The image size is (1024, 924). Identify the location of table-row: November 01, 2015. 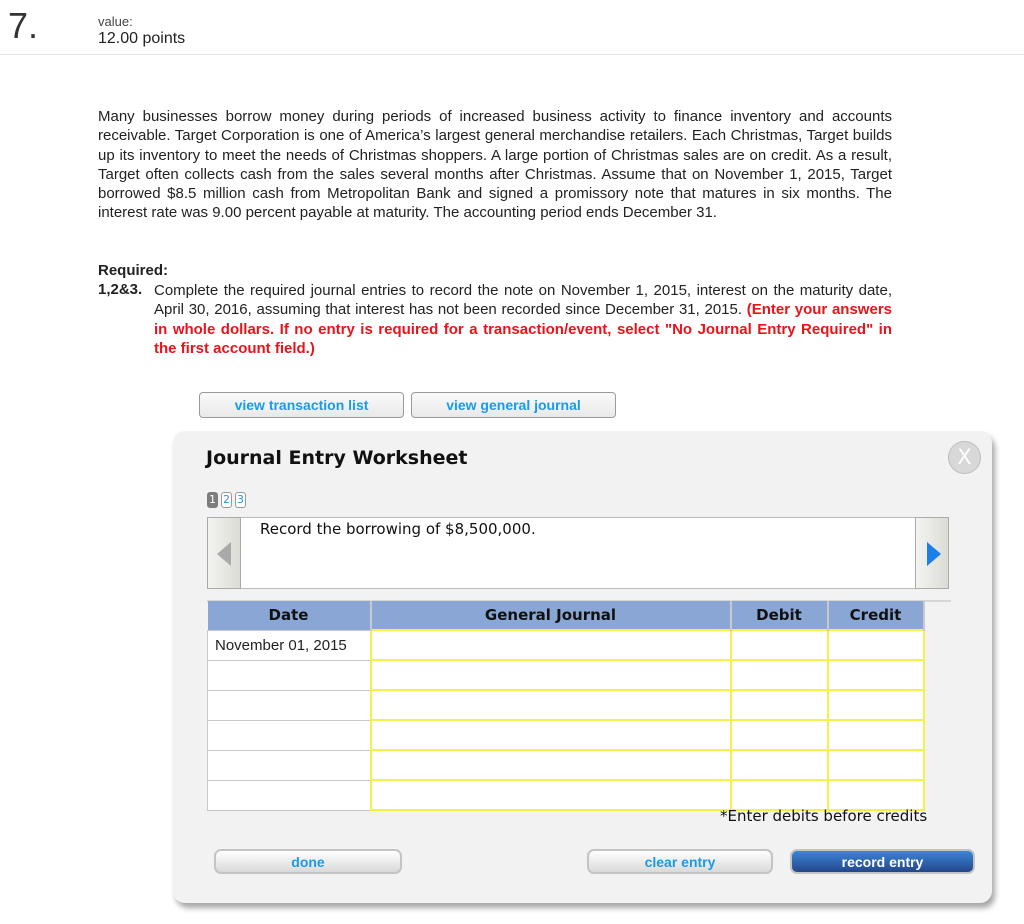
(566, 645).